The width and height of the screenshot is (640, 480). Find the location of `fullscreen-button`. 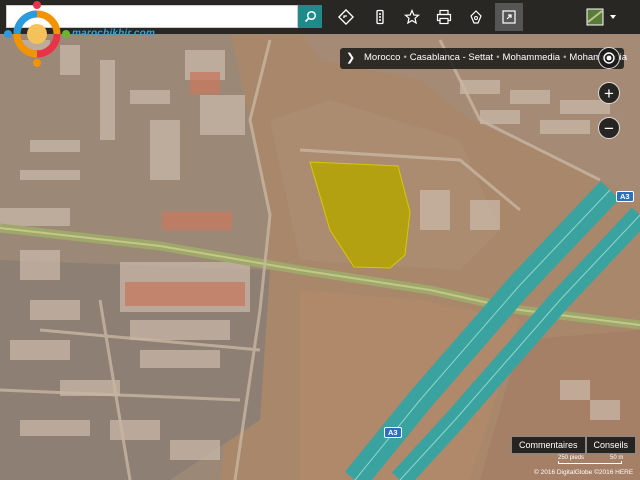

fullscreen-button is located at coordinates (509, 17).